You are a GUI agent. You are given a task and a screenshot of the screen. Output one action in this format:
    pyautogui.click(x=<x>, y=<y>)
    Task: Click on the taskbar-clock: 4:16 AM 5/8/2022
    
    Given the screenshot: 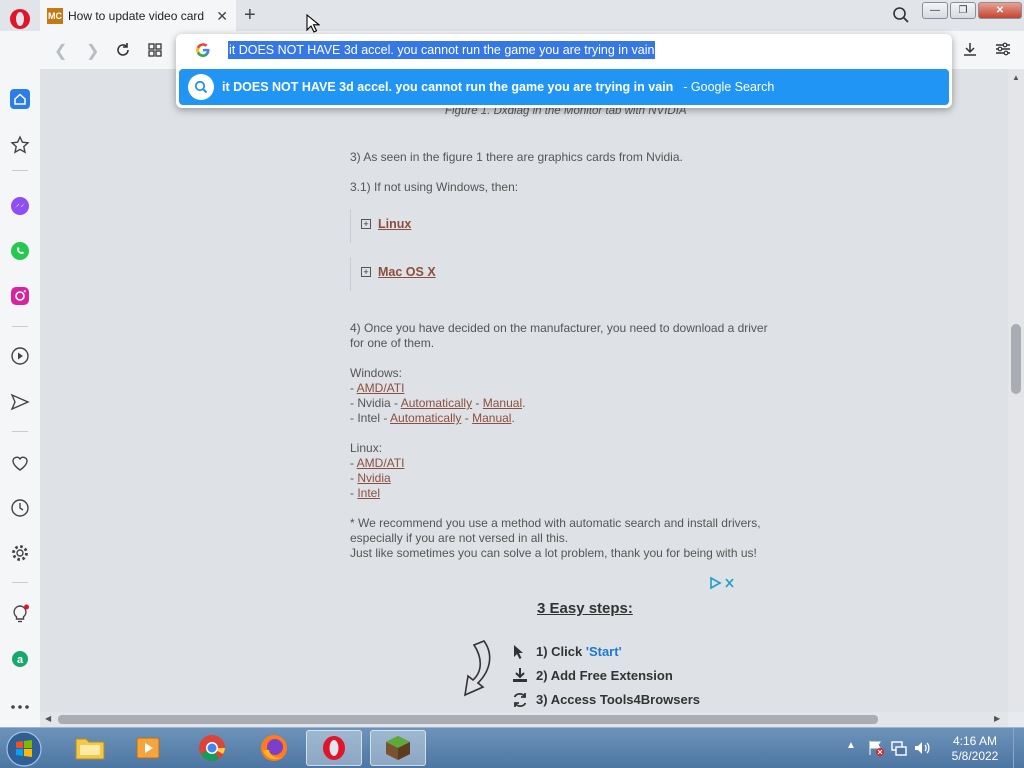 What is the action you would take?
    pyautogui.click(x=975, y=749)
    